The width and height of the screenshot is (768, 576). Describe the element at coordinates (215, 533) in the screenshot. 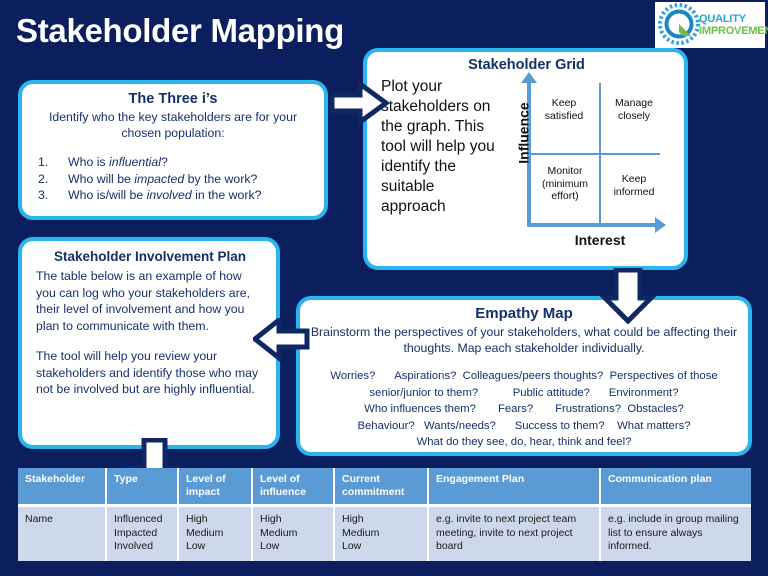

I see `cell-level-of-impact: High Medium Low` at that location.